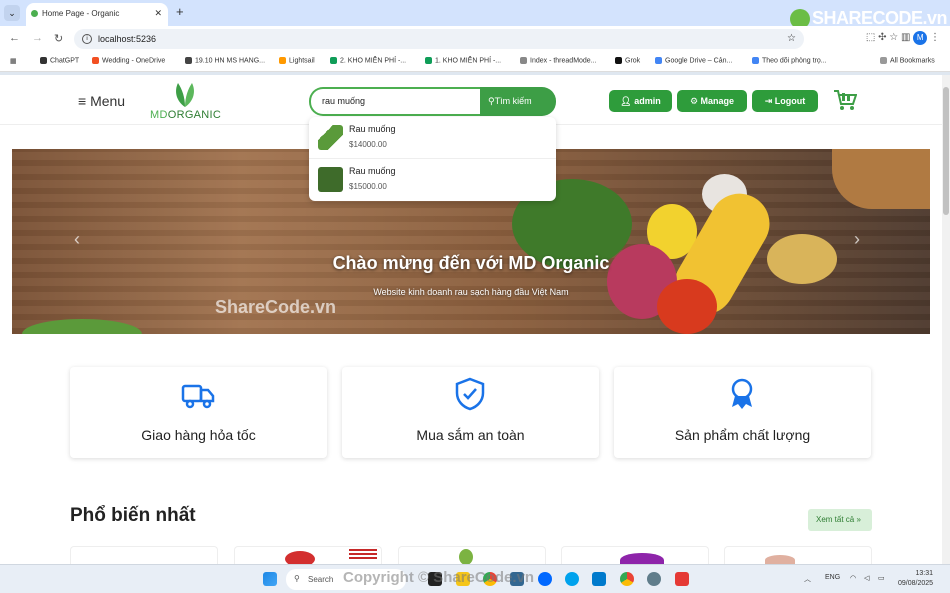 This screenshot has height=593, width=950. Describe the element at coordinates (857, 239) in the screenshot. I see `carousel-next-icon: ›` at that location.